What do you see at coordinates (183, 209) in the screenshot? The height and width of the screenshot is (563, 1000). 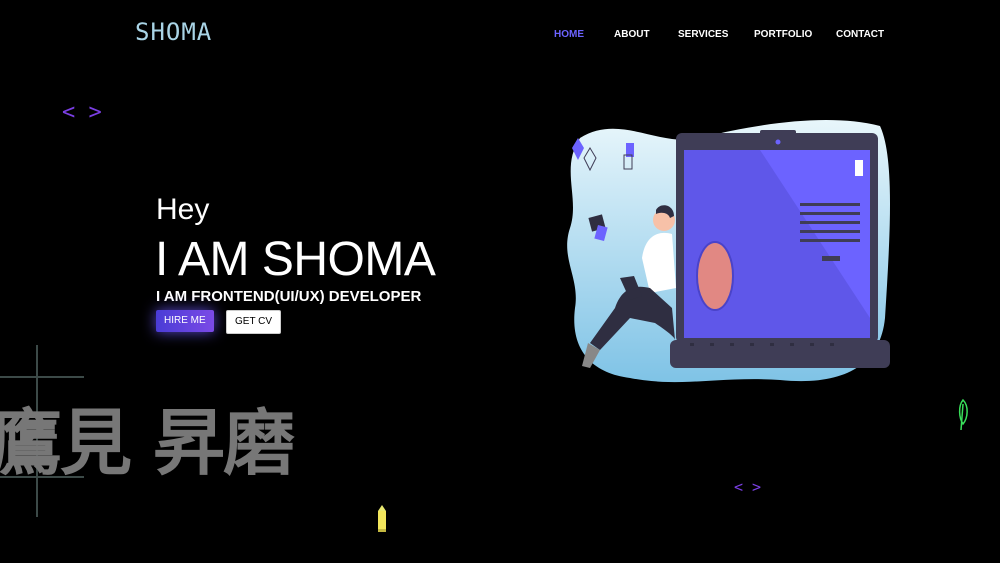 I see `hero-greeting: Hey` at bounding box center [183, 209].